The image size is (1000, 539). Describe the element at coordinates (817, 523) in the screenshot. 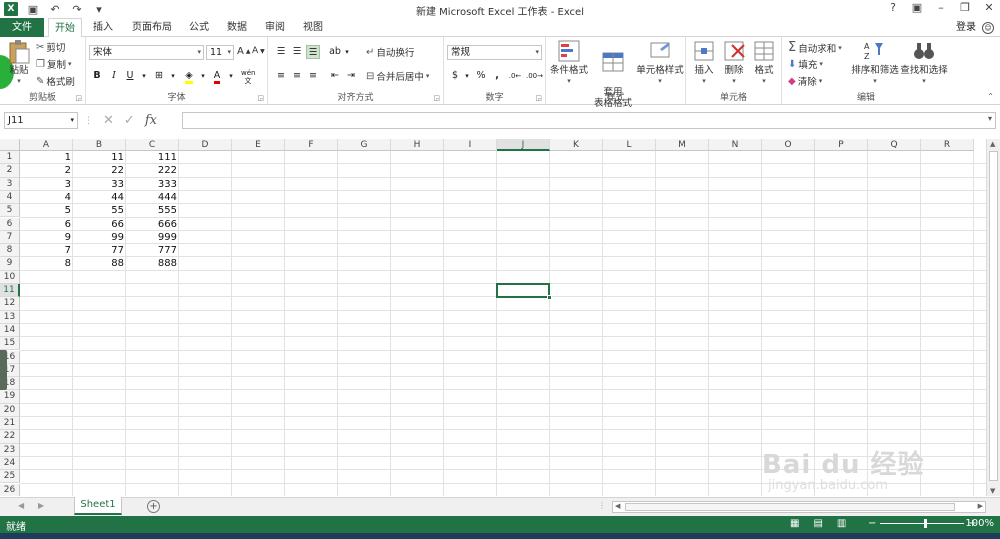

I see `page-layout-view-icon: ▤` at that location.